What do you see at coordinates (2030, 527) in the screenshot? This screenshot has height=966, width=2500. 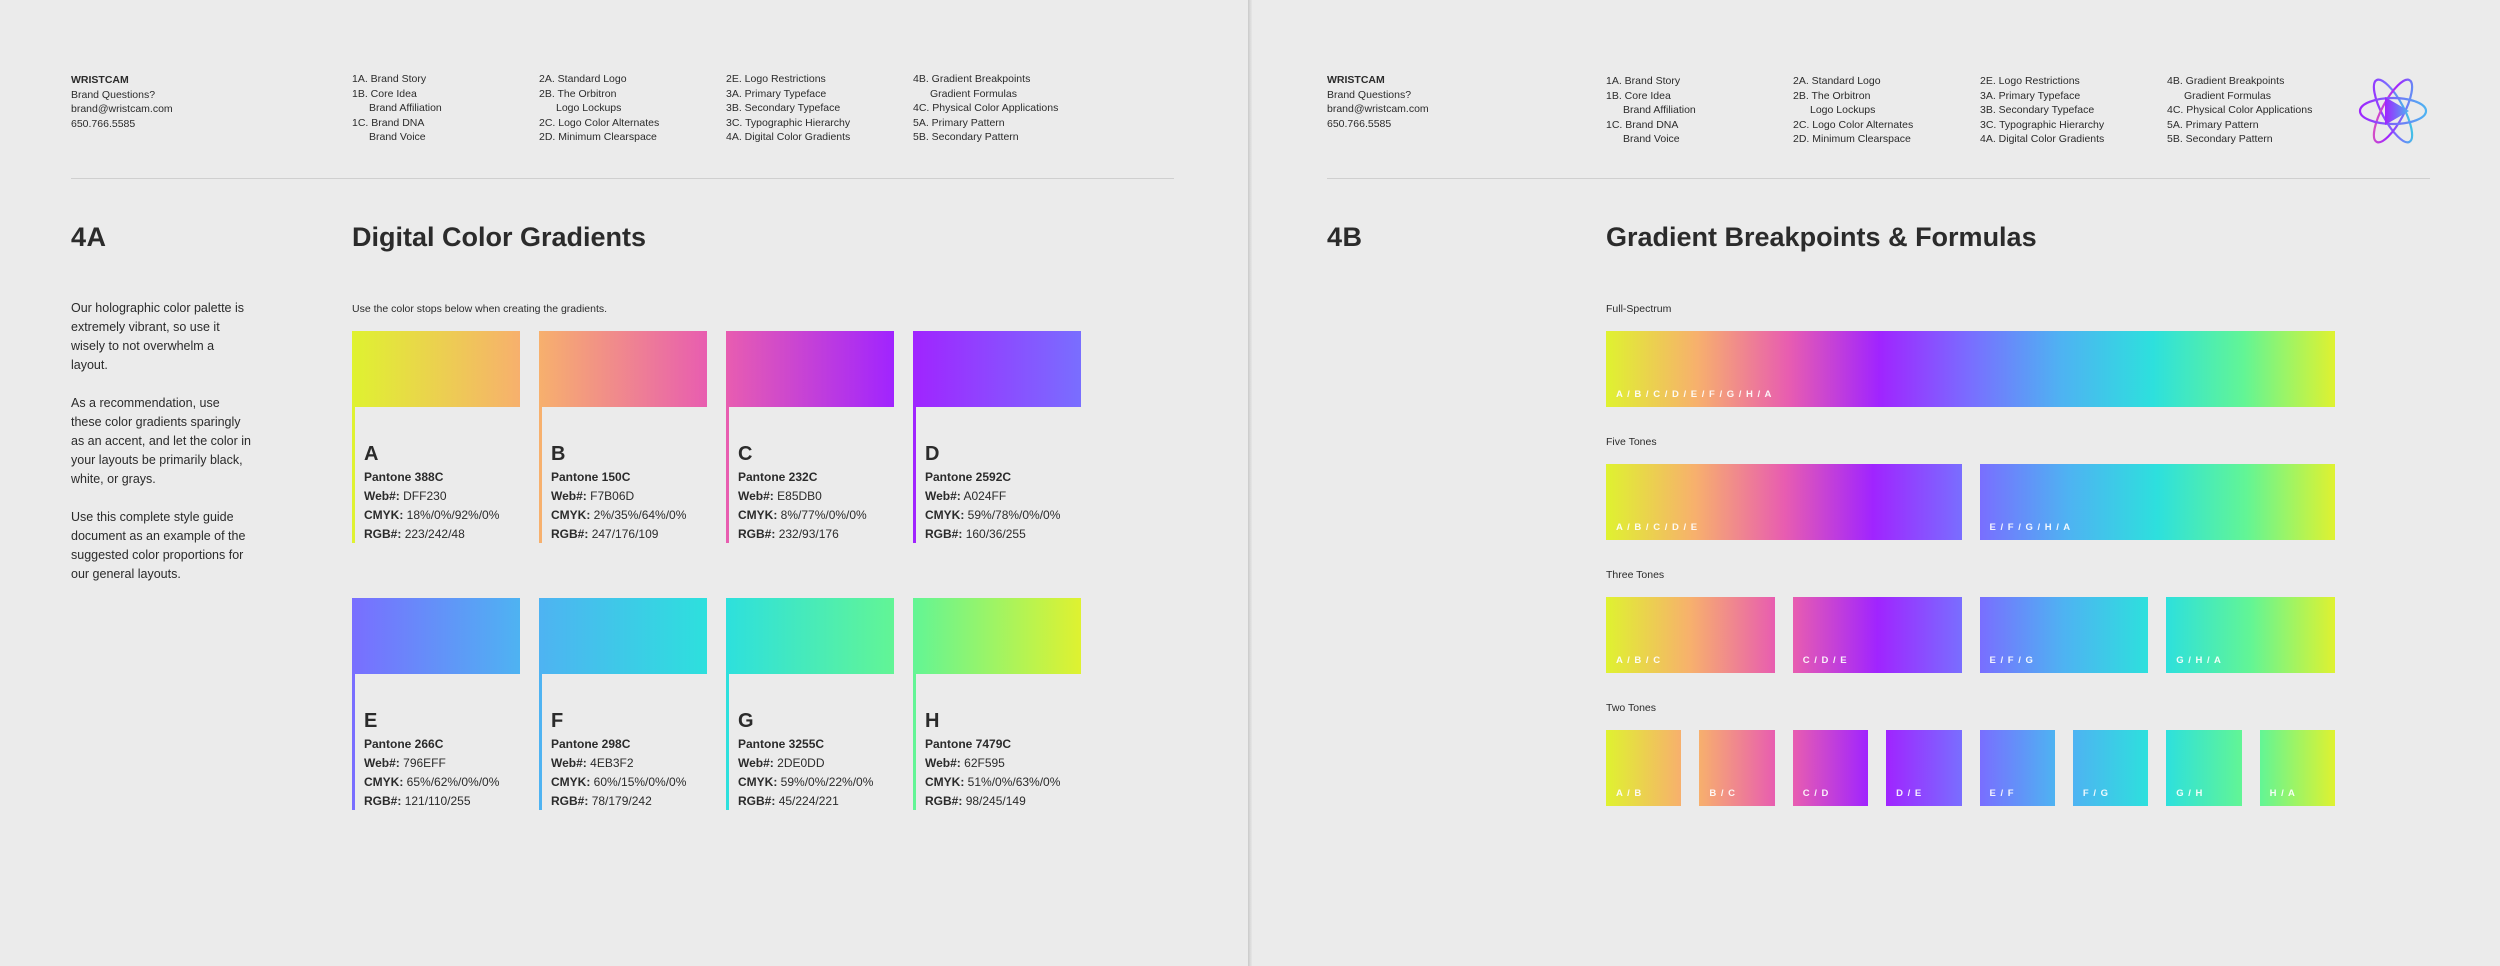 I see `gradient-bar-label: E / F / G / H / A` at bounding box center [2030, 527].